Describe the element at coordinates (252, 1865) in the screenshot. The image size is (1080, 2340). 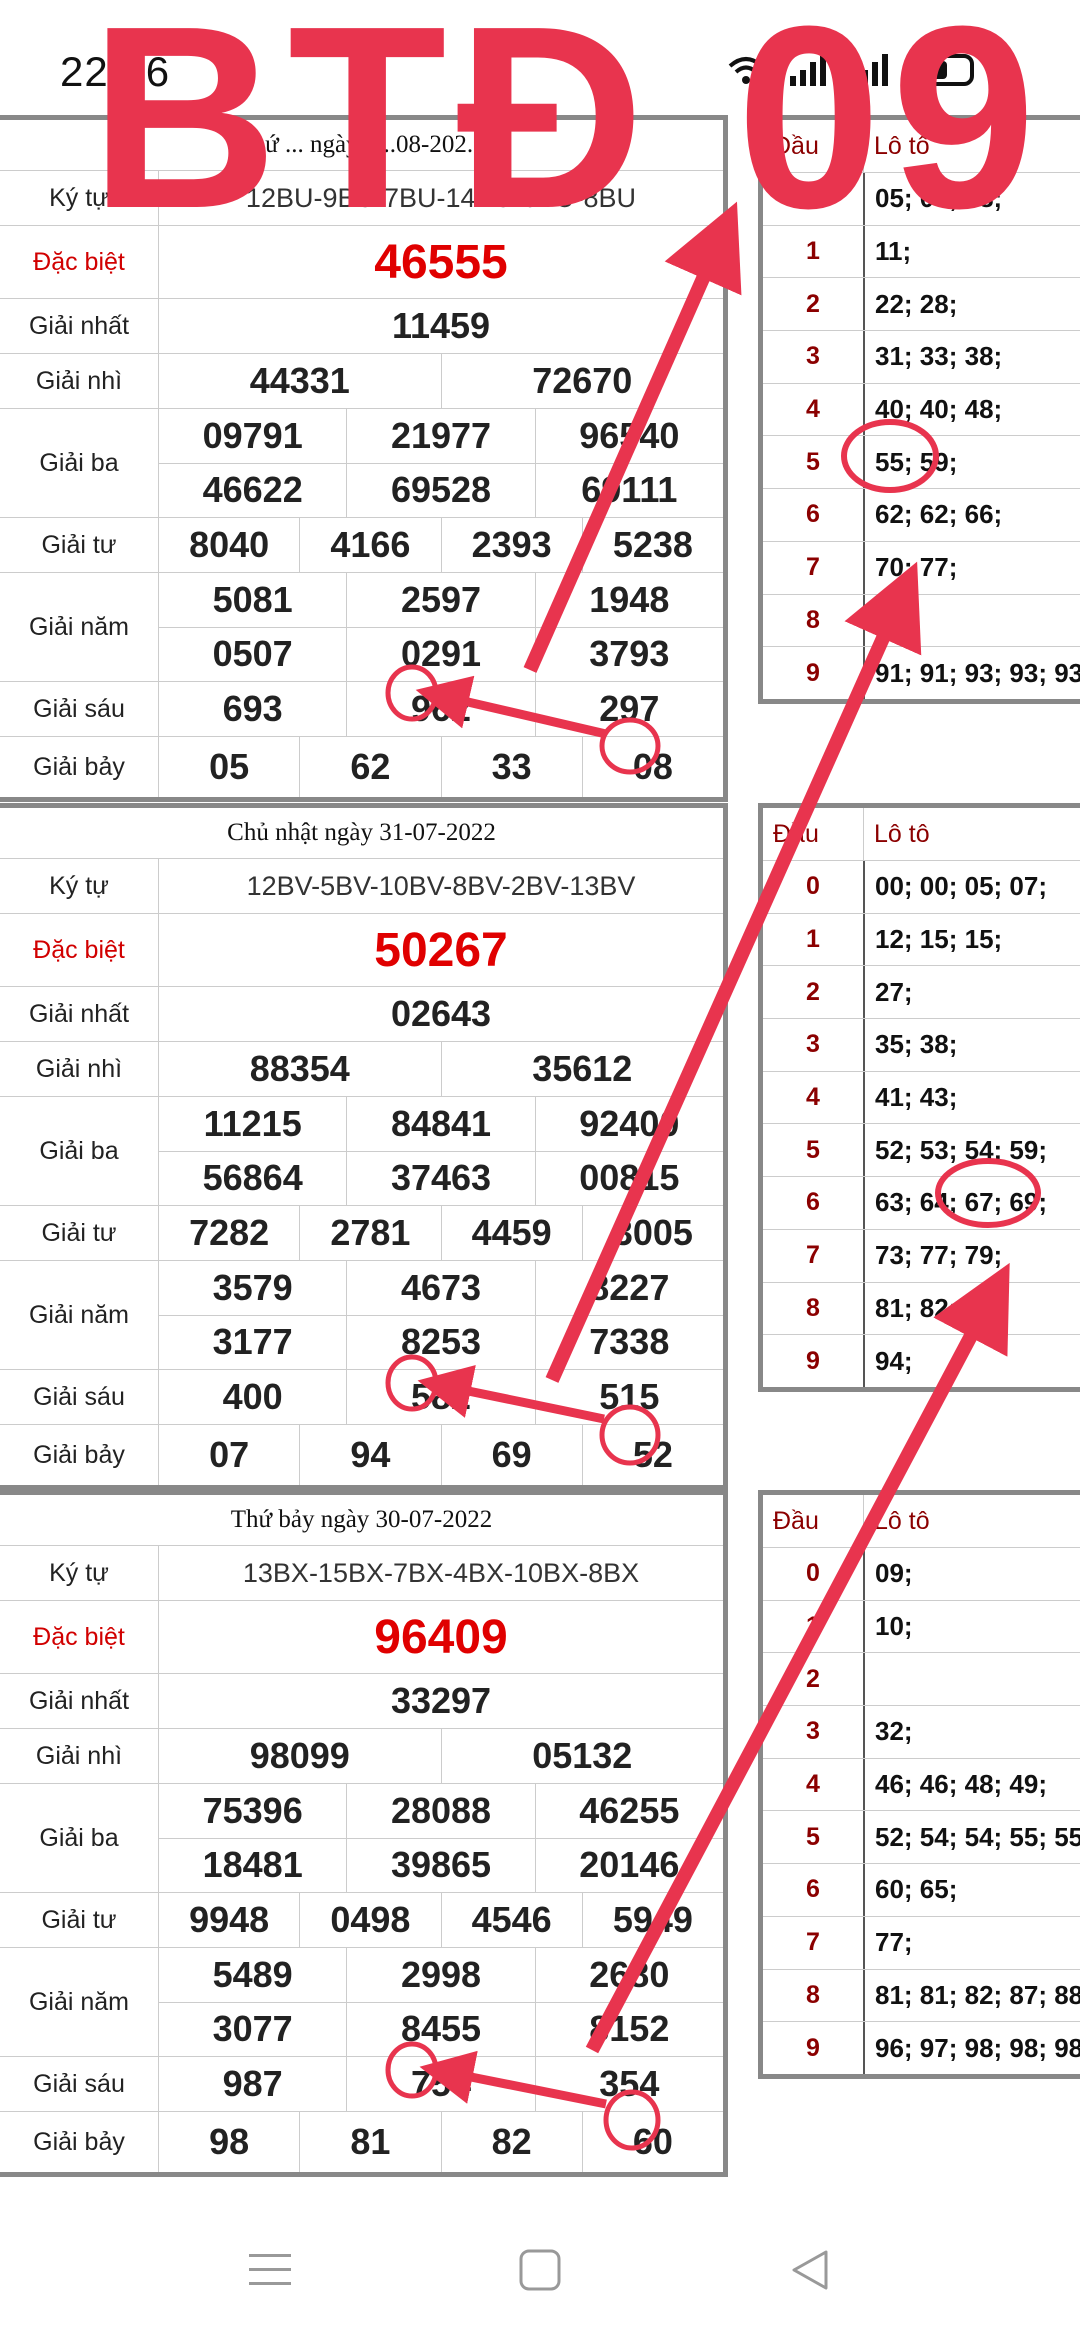
I see `prize-number: 18481` at that location.